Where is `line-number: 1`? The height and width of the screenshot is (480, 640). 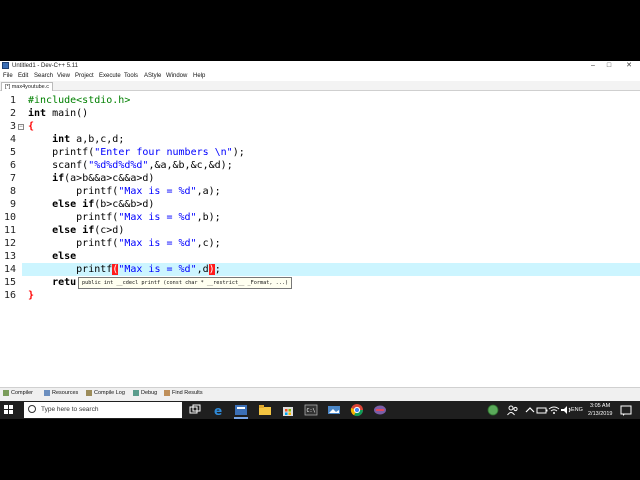
line-number: 1 is located at coordinates (12, 100).